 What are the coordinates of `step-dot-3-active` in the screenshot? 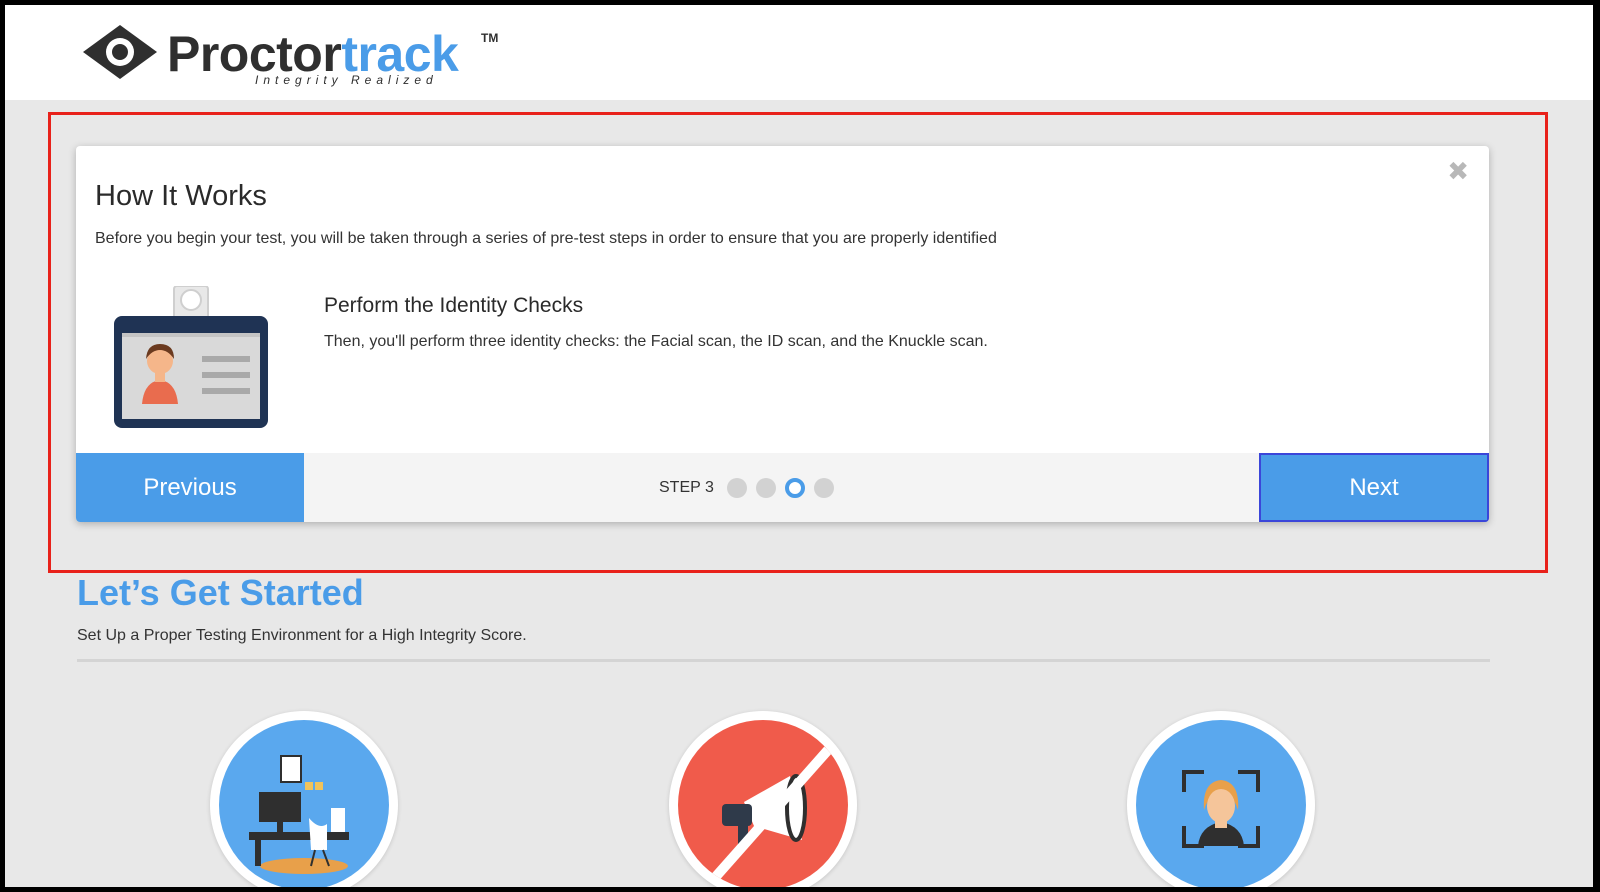 It's located at (794, 487).